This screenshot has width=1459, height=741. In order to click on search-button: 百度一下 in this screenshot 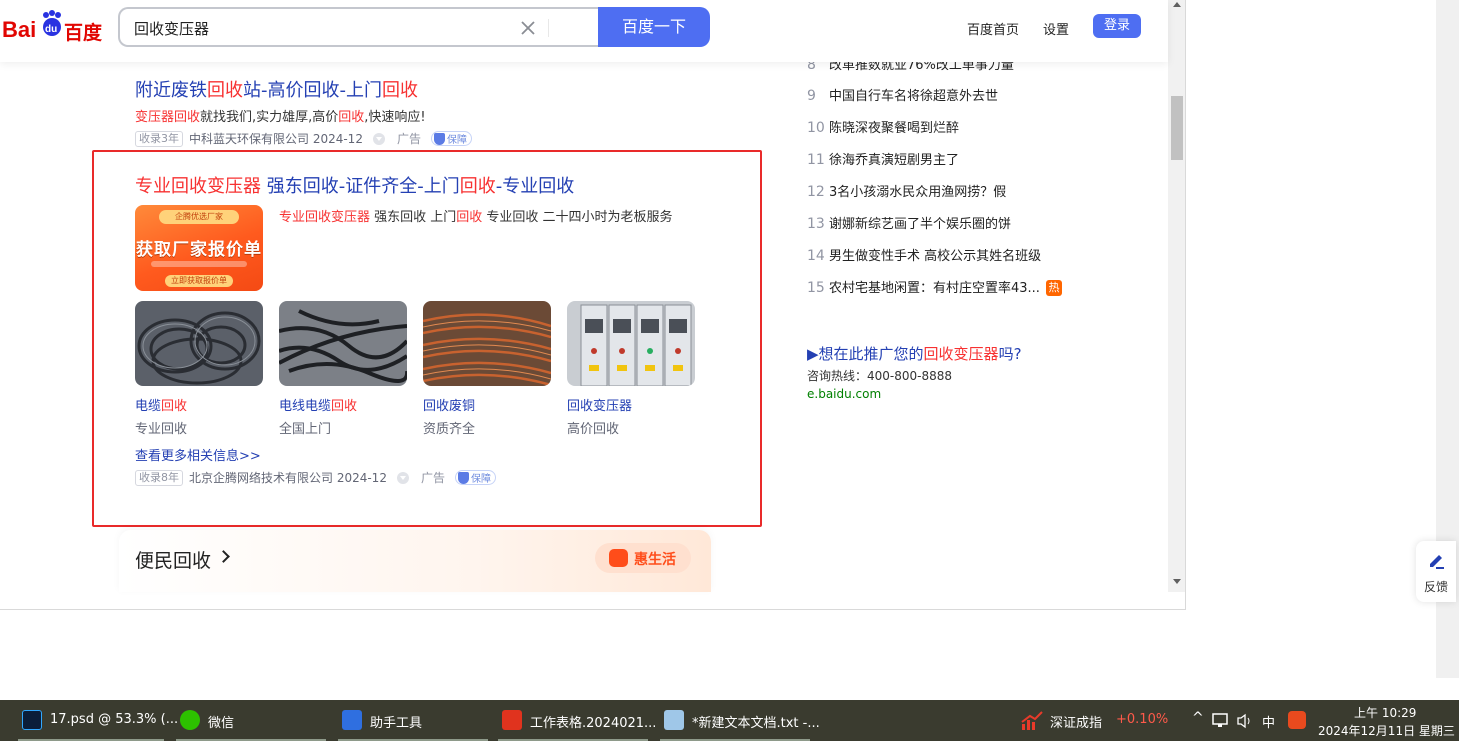, I will do `click(654, 27)`.